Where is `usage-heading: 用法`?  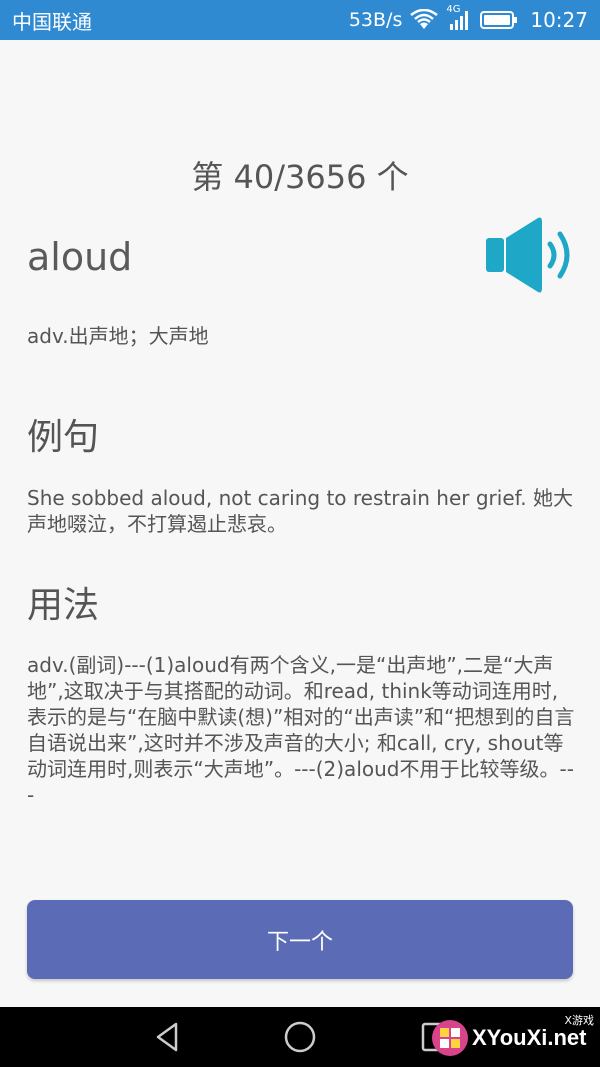
usage-heading: 用法 is located at coordinates (63, 605).